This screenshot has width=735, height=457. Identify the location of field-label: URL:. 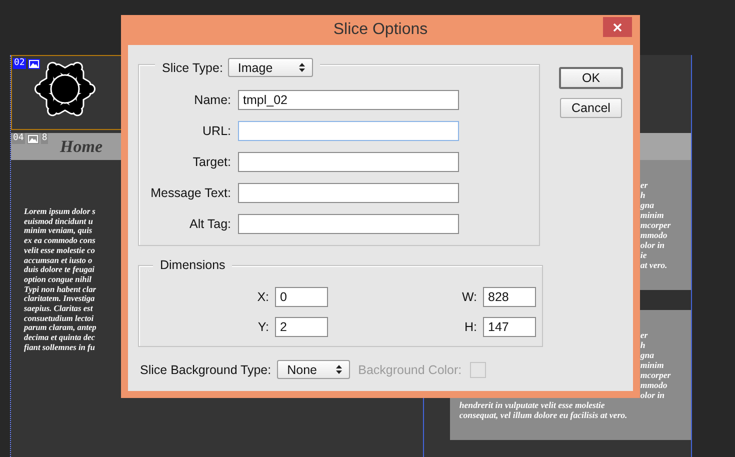
(216, 131).